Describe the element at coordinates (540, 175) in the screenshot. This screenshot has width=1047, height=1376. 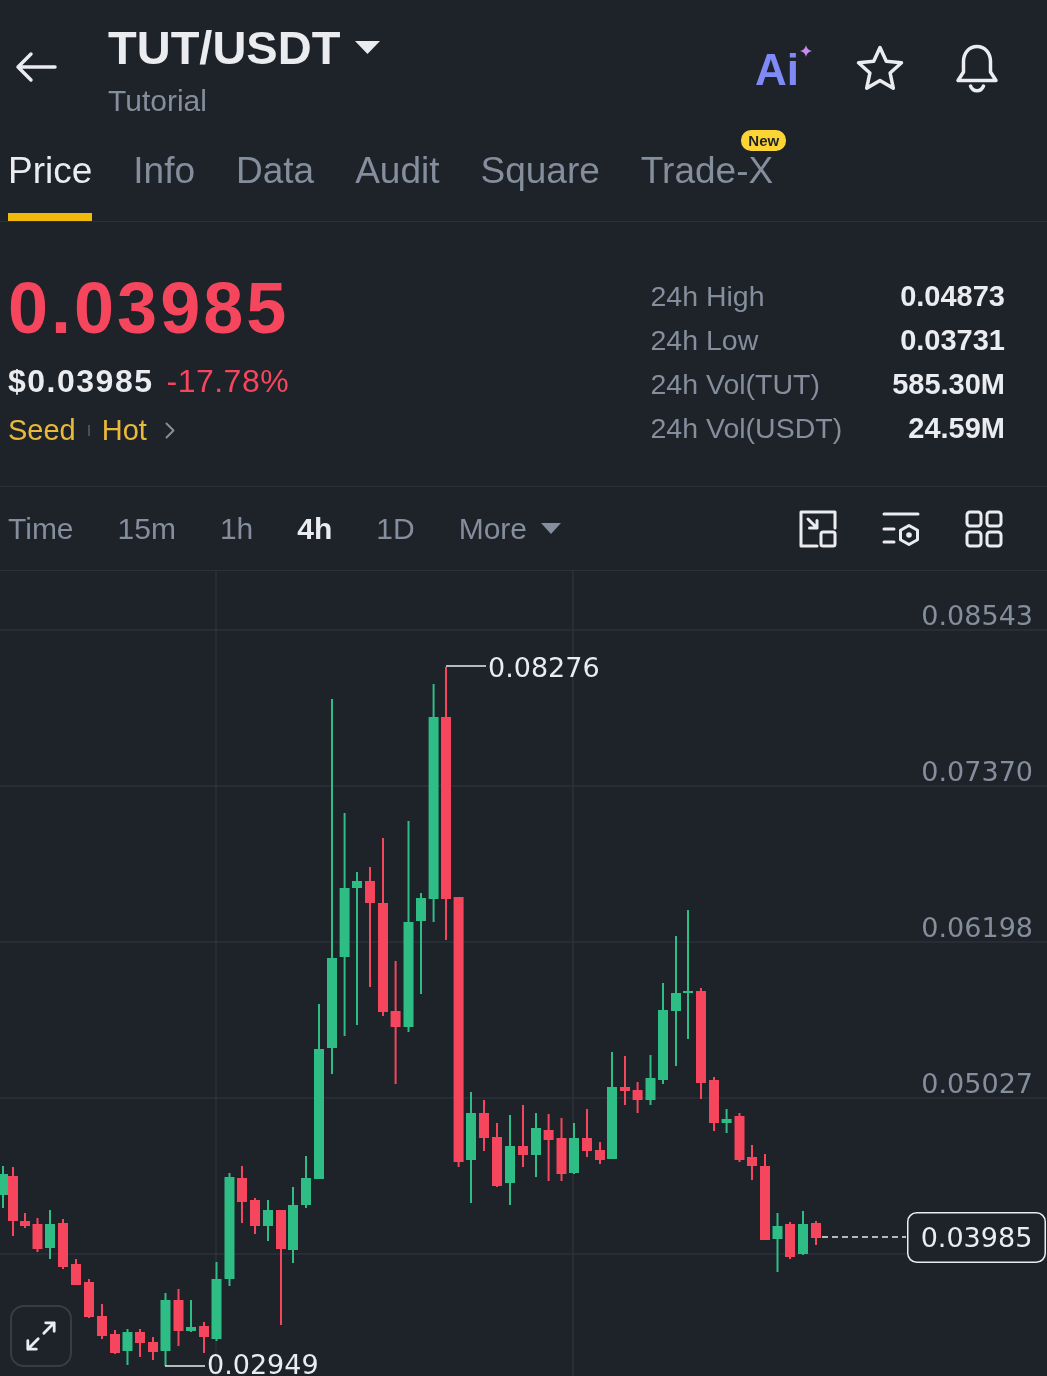
I see `section-tab: Square` at that location.